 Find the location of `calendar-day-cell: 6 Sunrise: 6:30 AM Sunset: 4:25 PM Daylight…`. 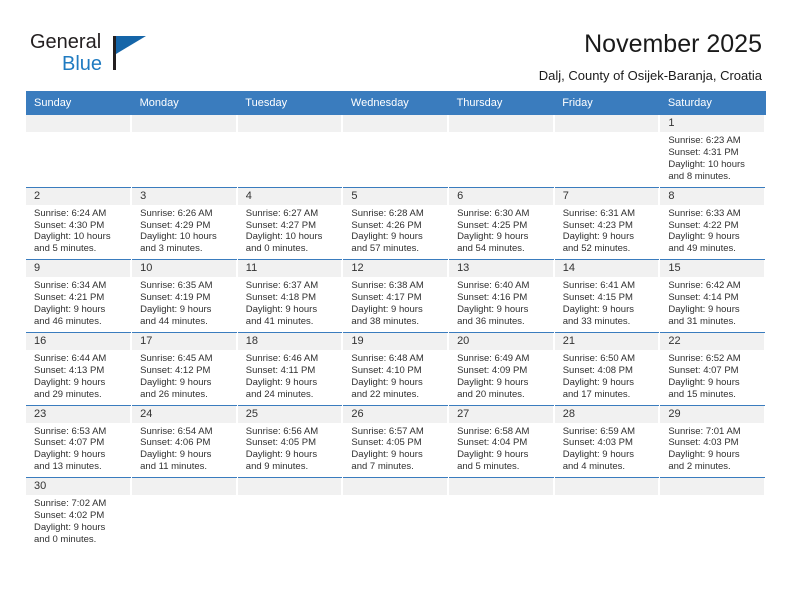

calendar-day-cell: 6 Sunrise: 6:30 AM Sunset: 4:25 PM Daylight… is located at coordinates (501, 223).